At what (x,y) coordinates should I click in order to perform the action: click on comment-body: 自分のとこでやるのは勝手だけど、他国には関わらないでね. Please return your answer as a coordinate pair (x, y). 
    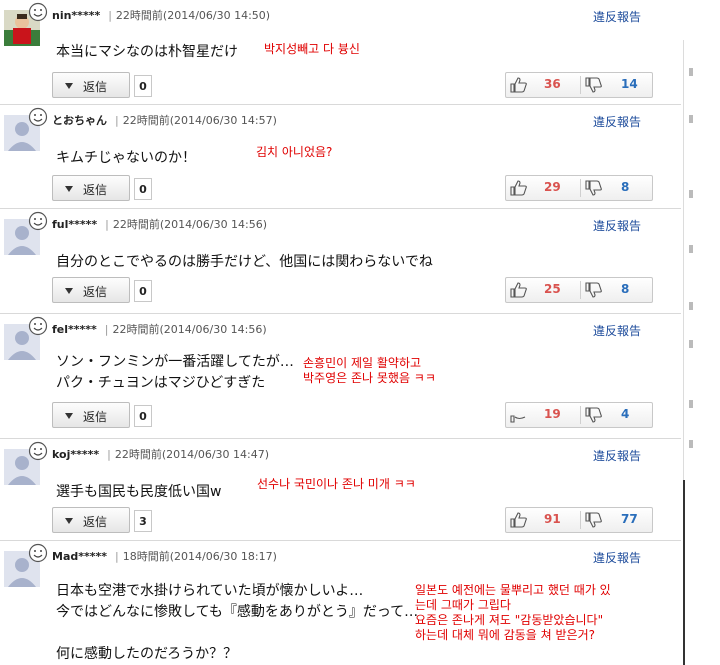
    Looking at the image, I should click on (244, 262).